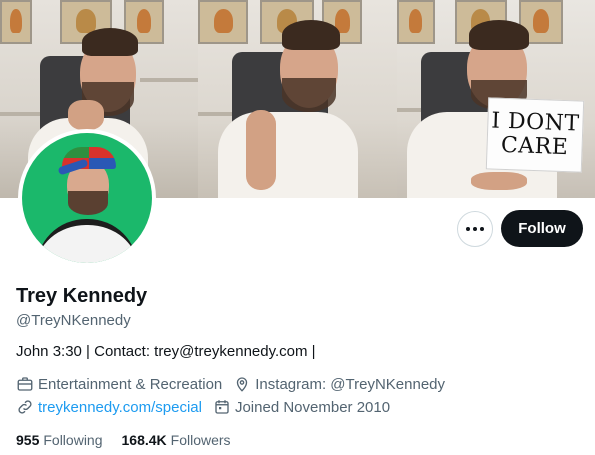  I want to click on i-dont-care-sign: I DONT CARE, so click(534, 135).